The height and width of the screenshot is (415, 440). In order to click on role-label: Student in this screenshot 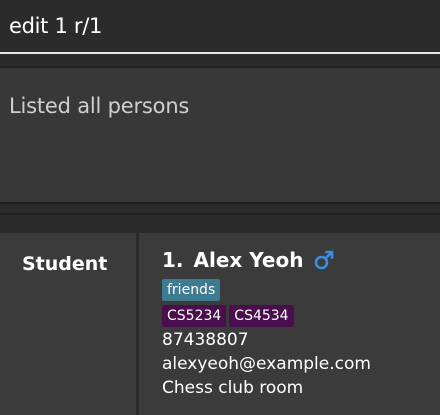, I will do `click(65, 264)`.